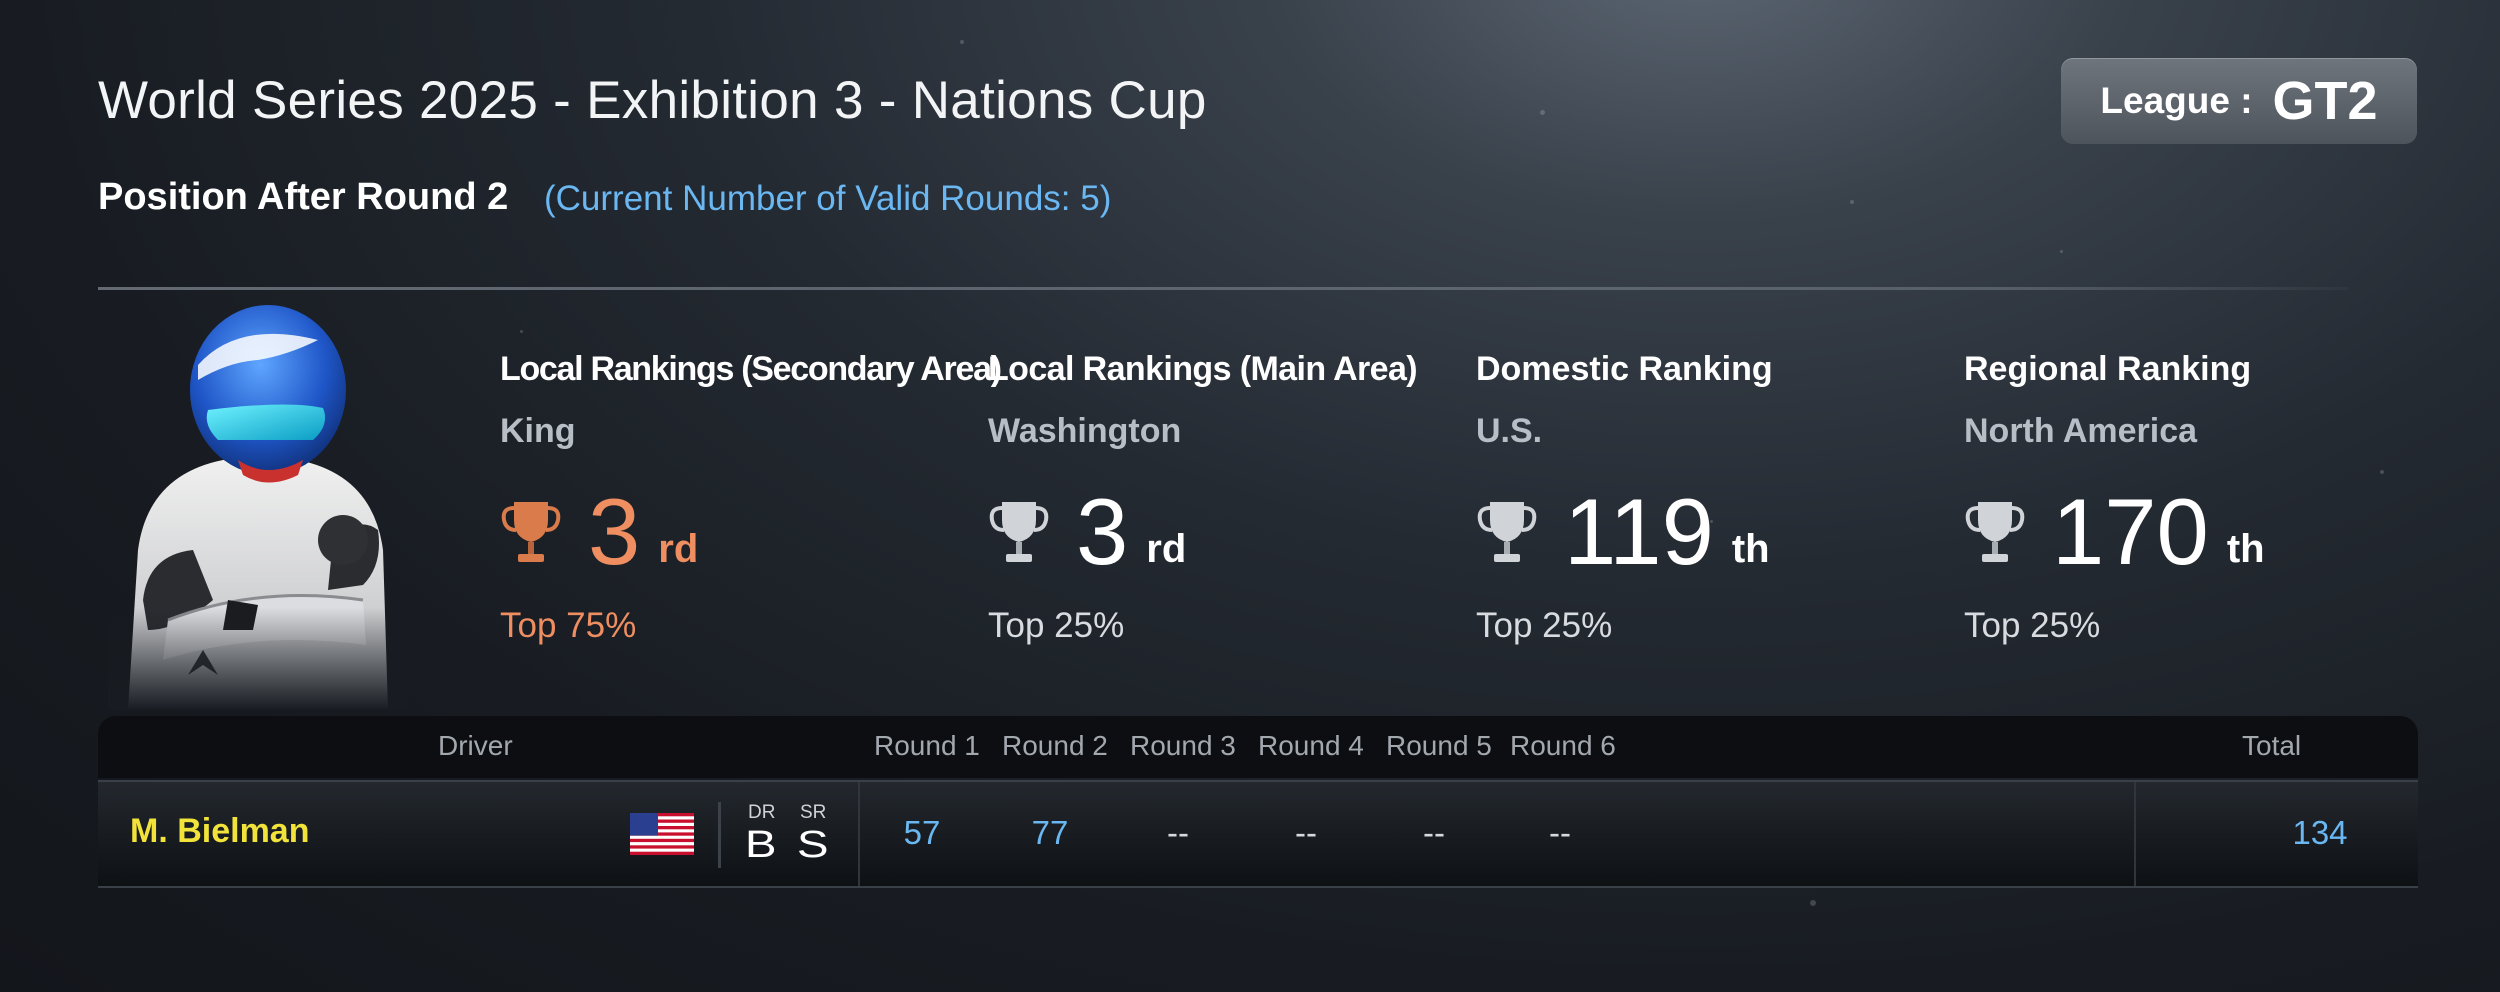  What do you see at coordinates (2325, 101) in the screenshot?
I see `league-value: GT2` at bounding box center [2325, 101].